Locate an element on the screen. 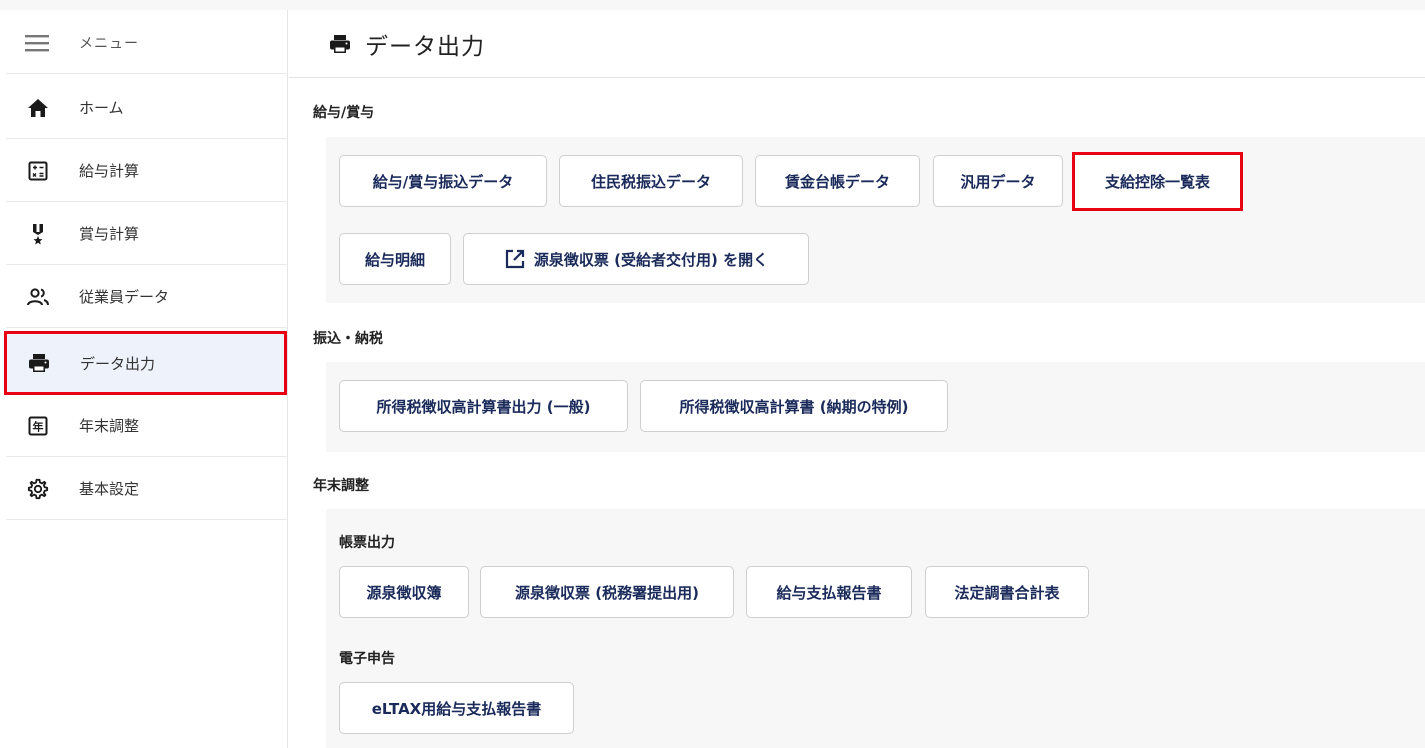 This screenshot has height=748, width=1425. home-icon is located at coordinates (37, 108).